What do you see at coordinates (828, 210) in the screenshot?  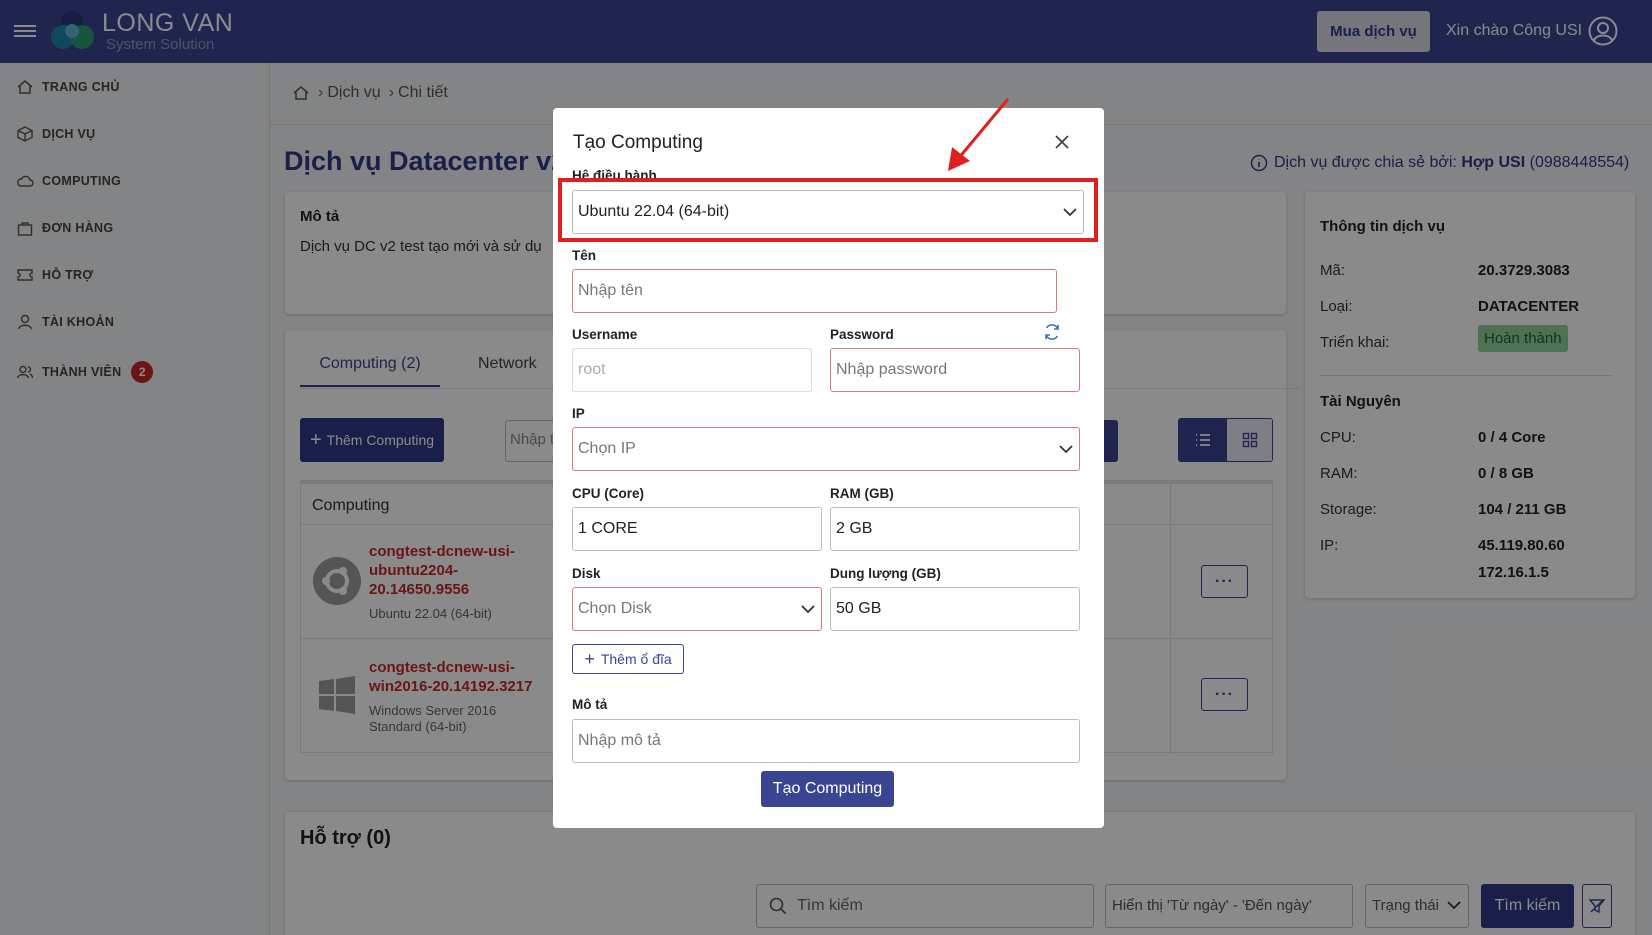 I see `highlight-box` at bounding box center [828, 210].